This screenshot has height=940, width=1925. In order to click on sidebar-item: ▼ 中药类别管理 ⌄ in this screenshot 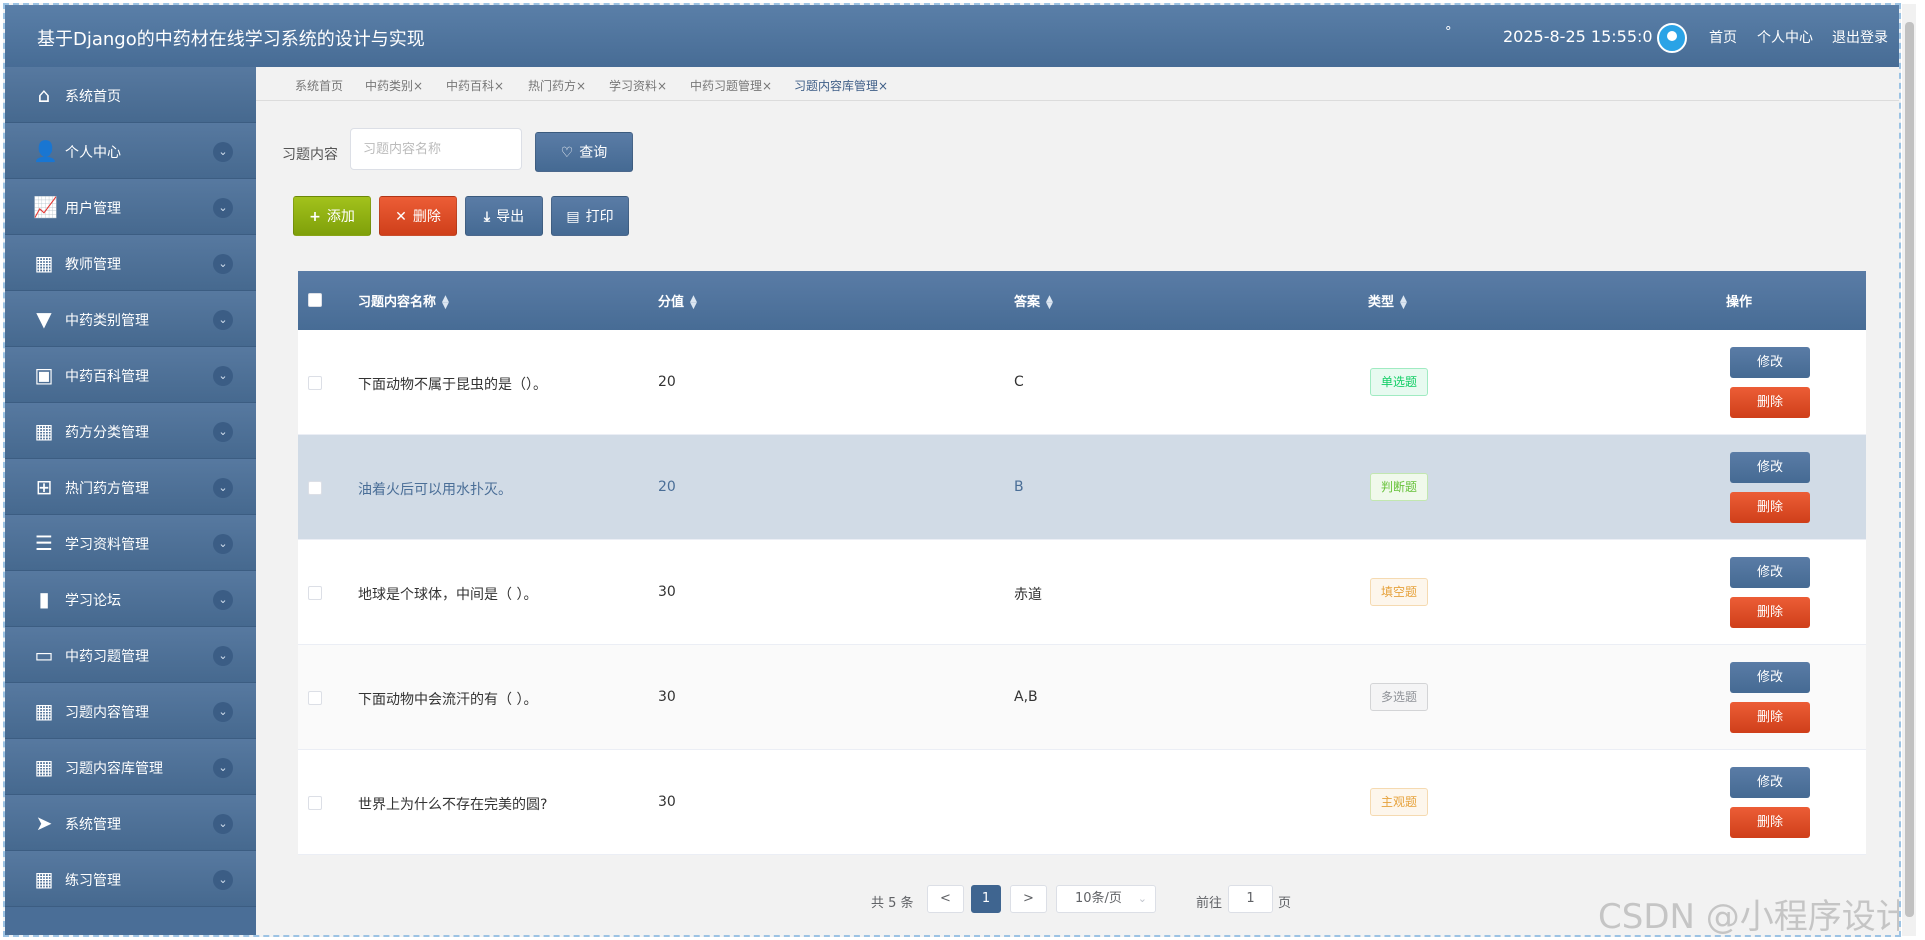, I will do `click(130, 319)`.